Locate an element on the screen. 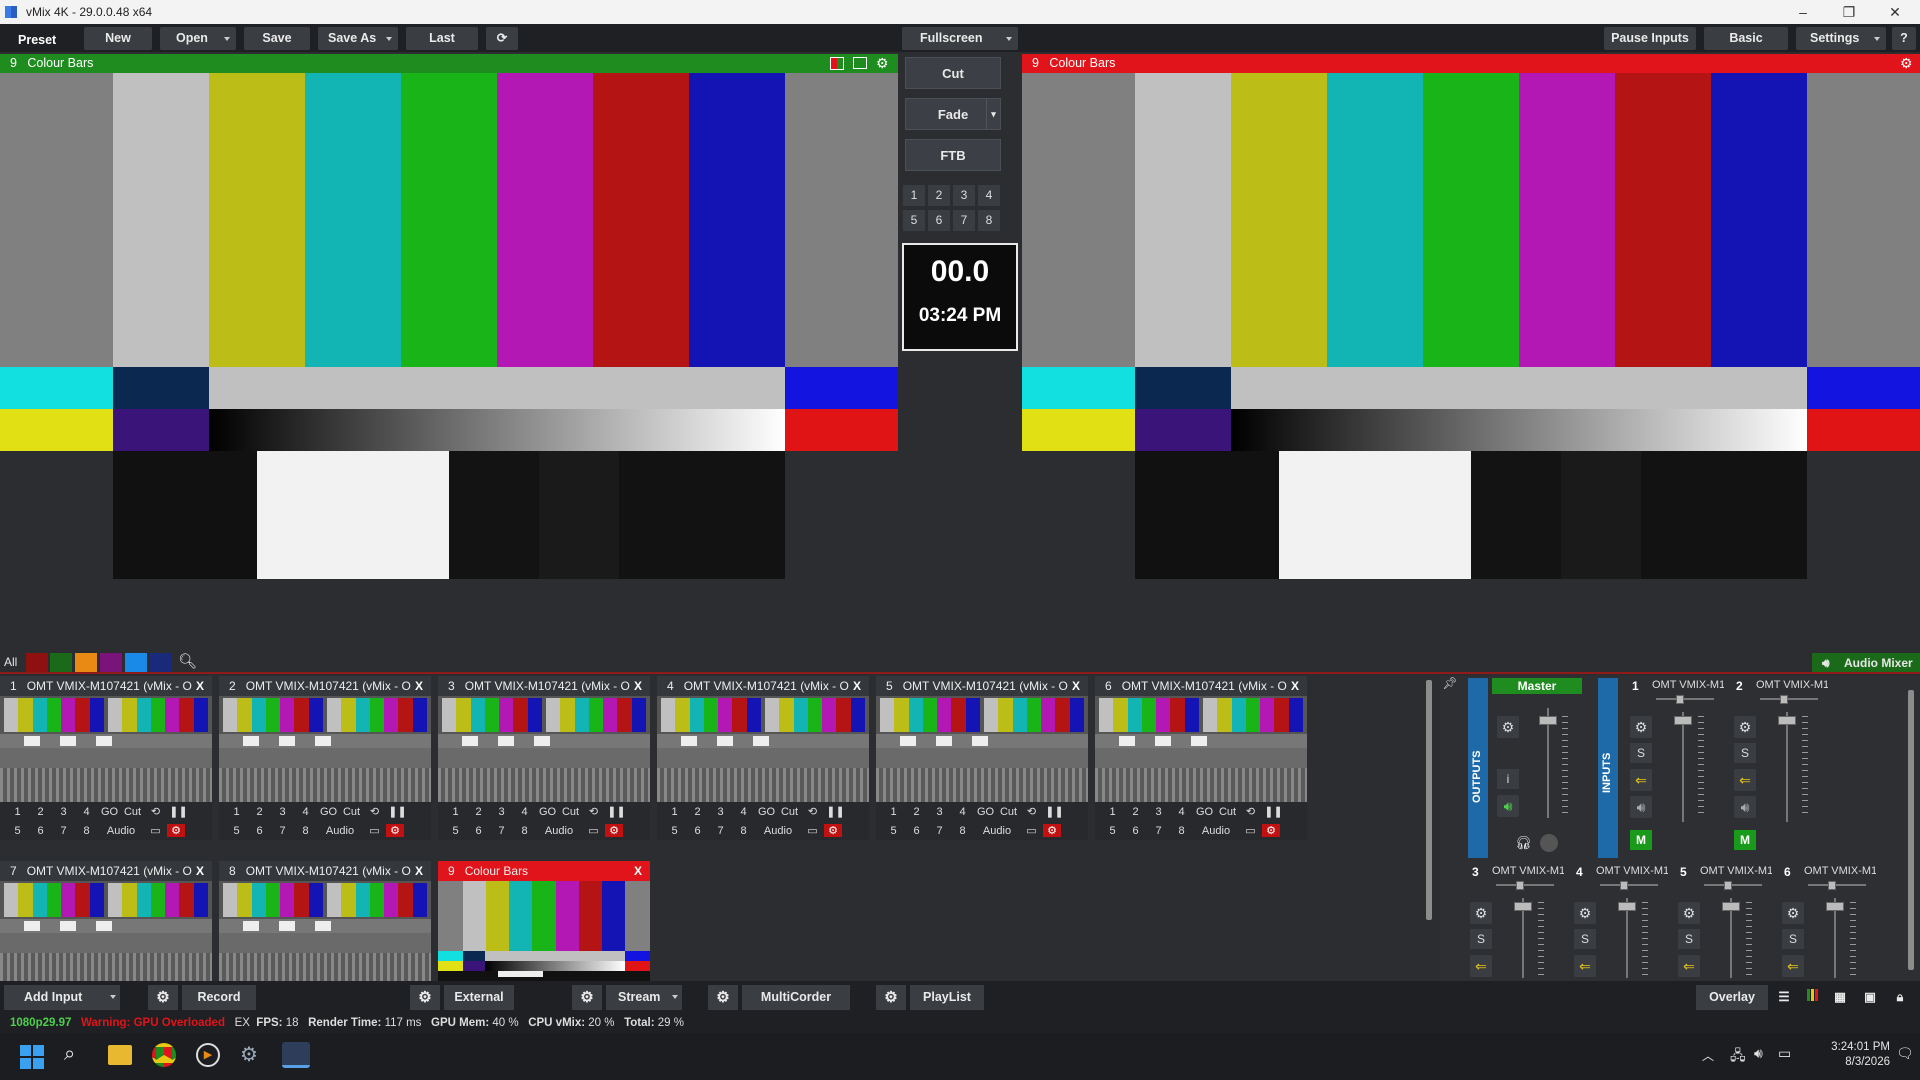  screen-icon is located at coordinates (860, 63).